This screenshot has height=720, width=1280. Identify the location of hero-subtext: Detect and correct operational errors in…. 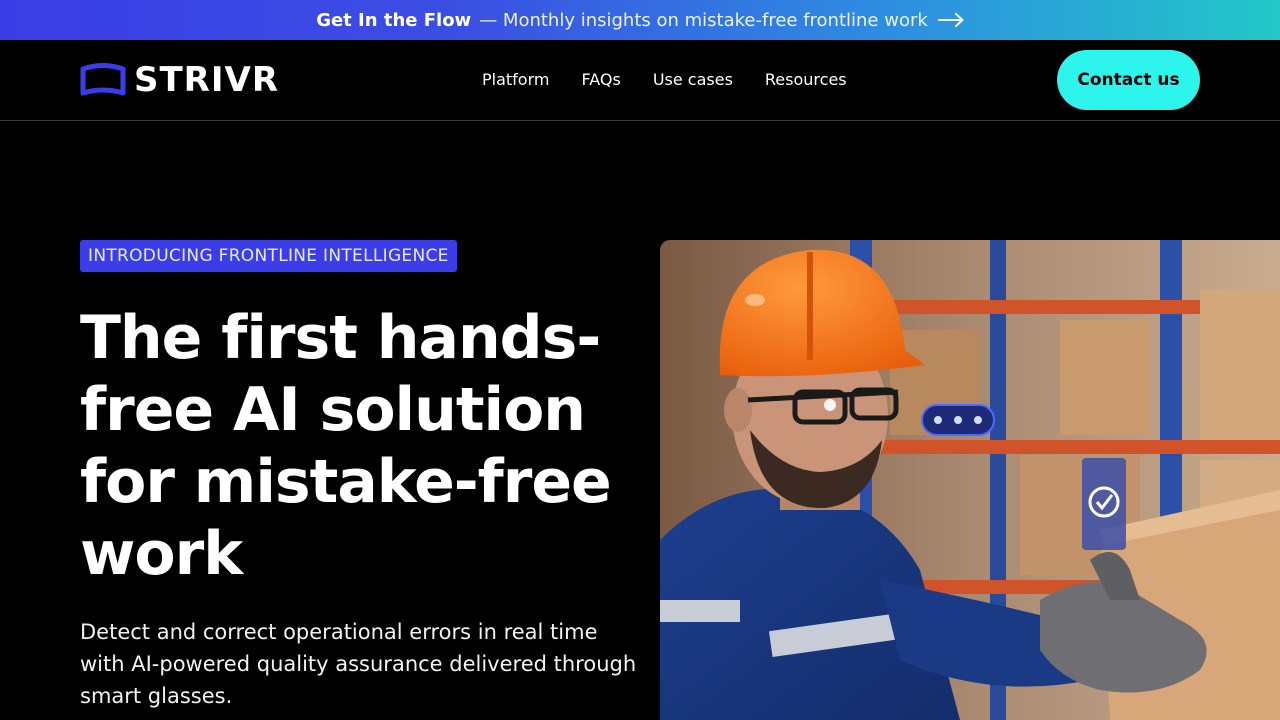
(358, 664).